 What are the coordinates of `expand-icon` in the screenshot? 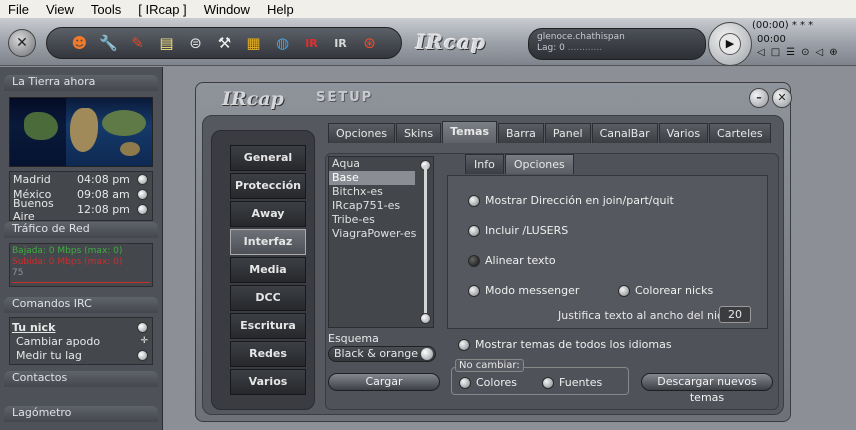 It's located at (142, 355).